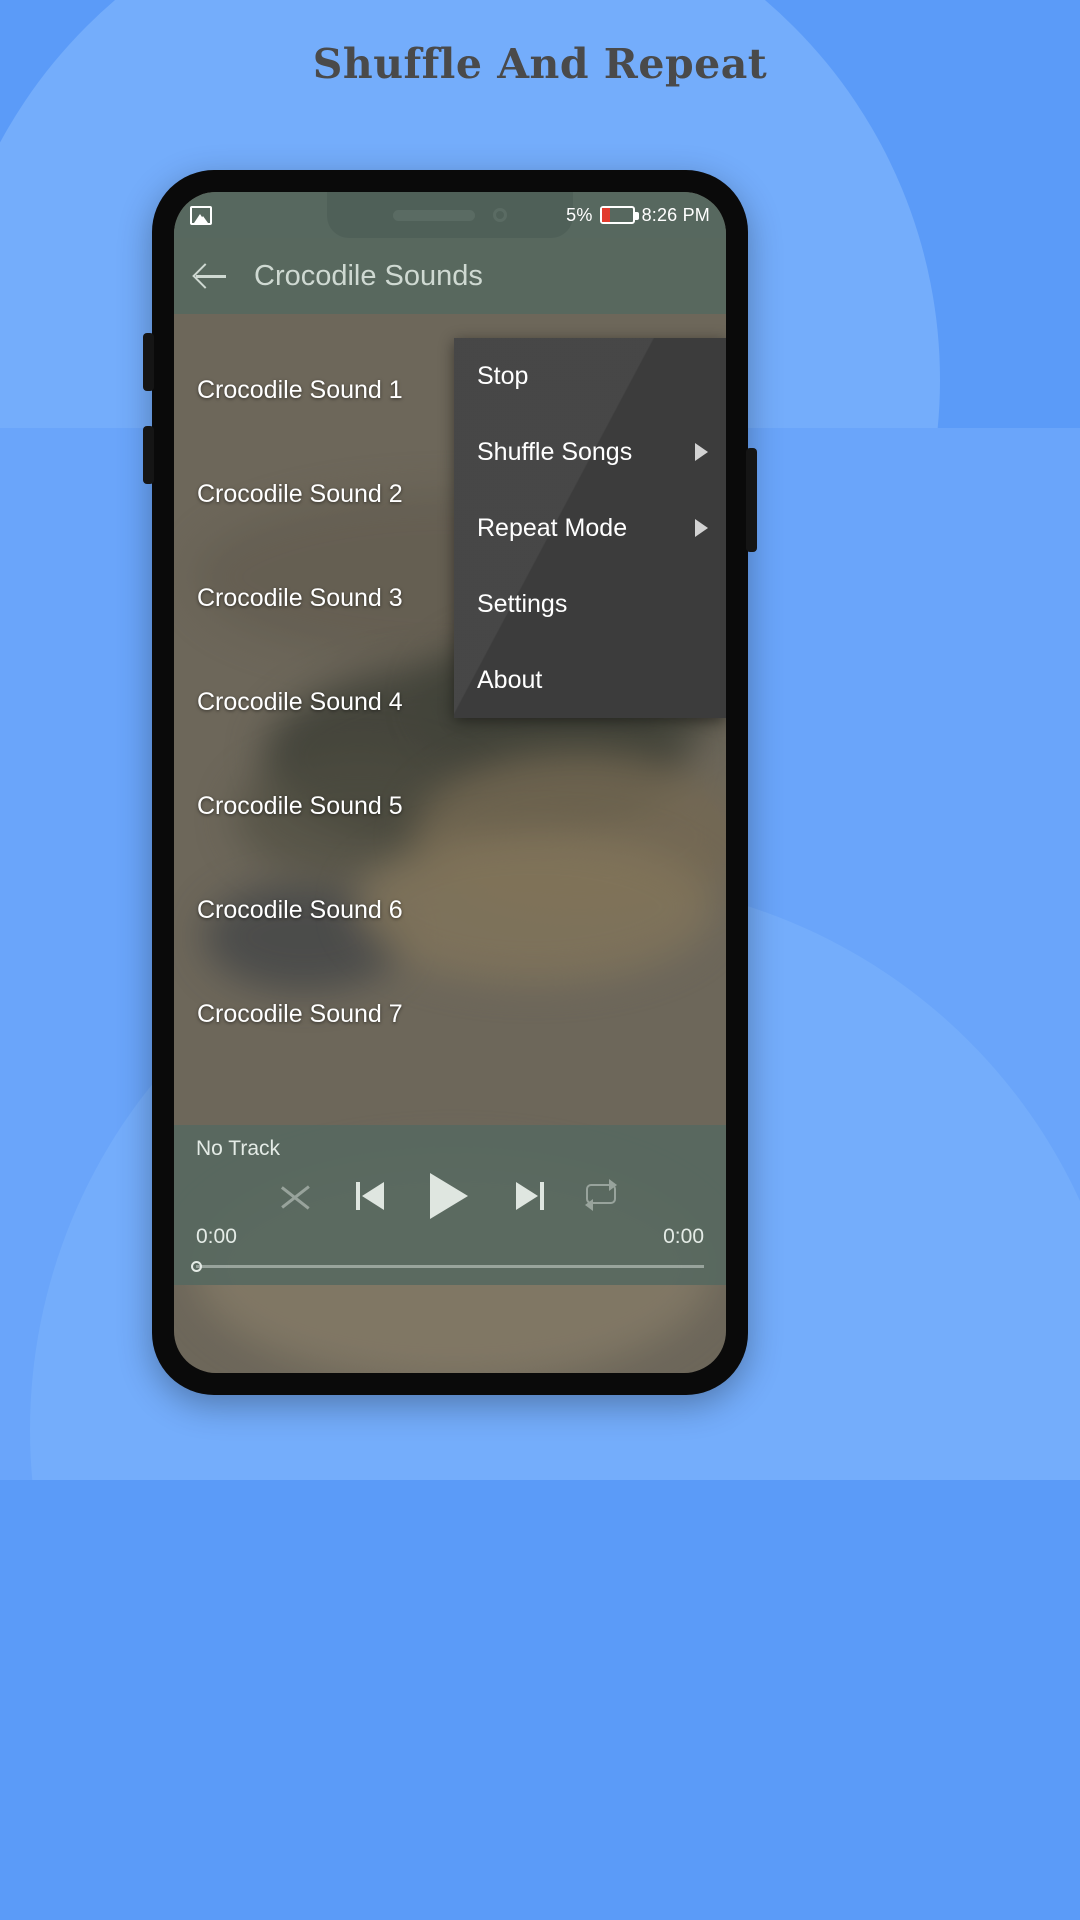 Image resolution: width=1080 pixels, height=1920 pixels. I want to click on total-time-label: 0:00, so click(683, 1236).